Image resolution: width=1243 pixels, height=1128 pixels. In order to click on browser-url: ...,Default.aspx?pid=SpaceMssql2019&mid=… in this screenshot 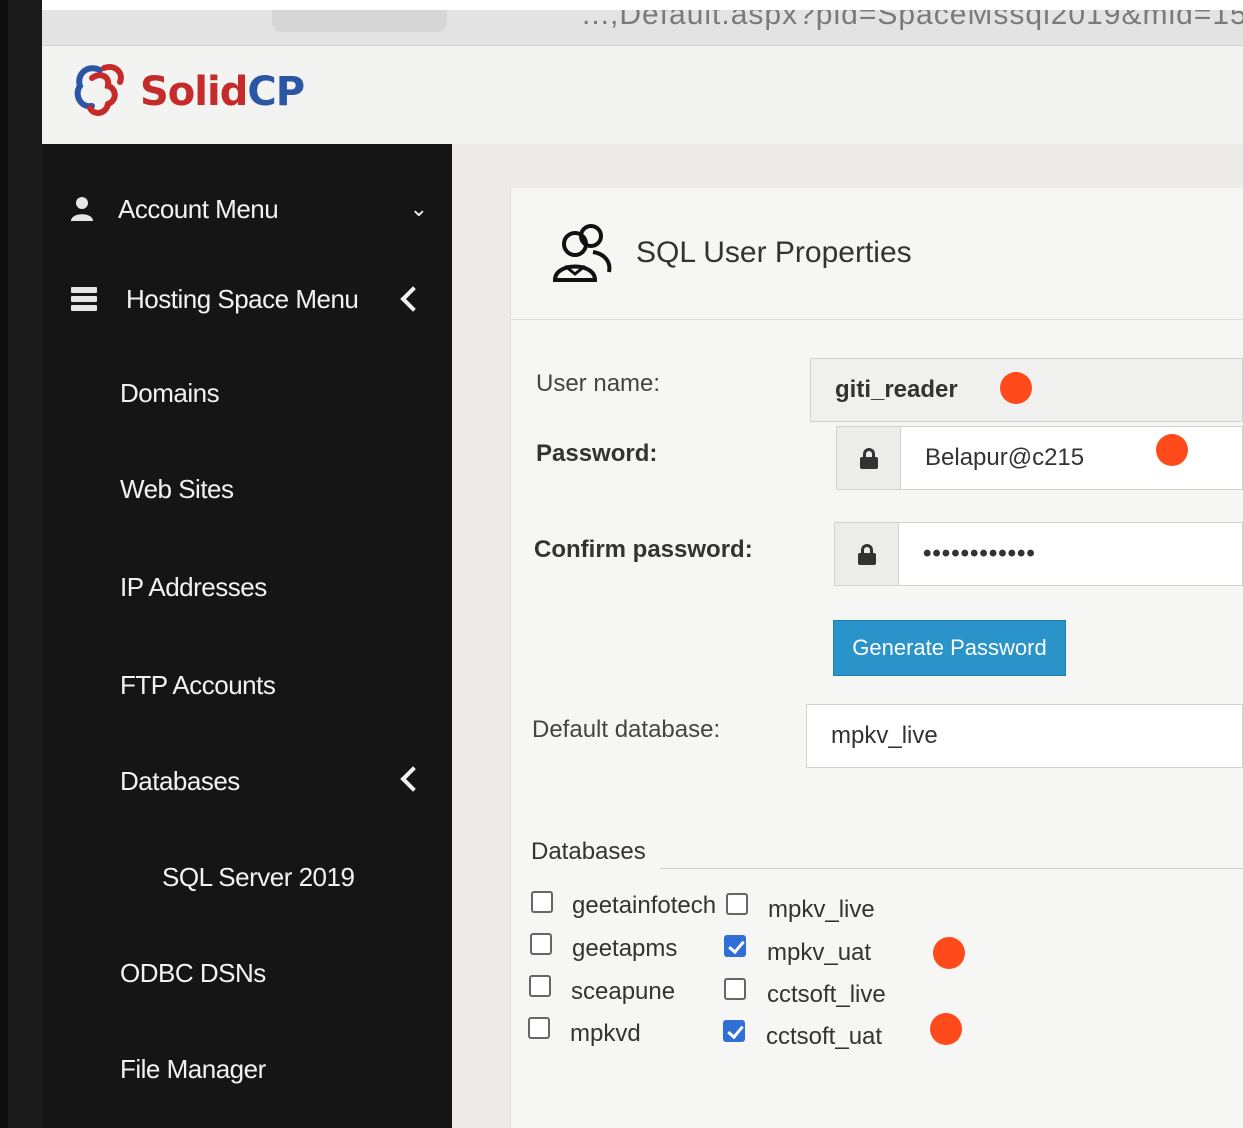, I will do `click(912, 21)`.